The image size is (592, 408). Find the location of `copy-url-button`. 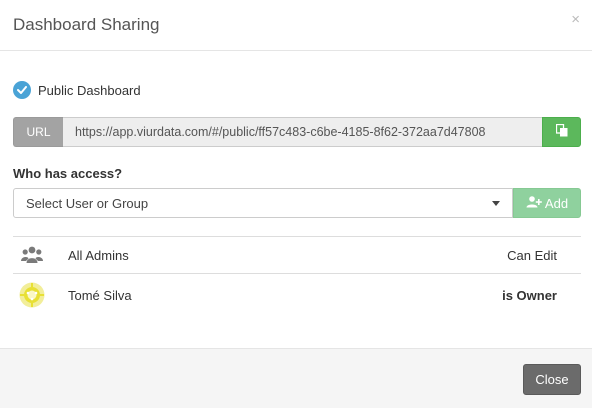

copy-url-button is located at coordinates (561, 132).